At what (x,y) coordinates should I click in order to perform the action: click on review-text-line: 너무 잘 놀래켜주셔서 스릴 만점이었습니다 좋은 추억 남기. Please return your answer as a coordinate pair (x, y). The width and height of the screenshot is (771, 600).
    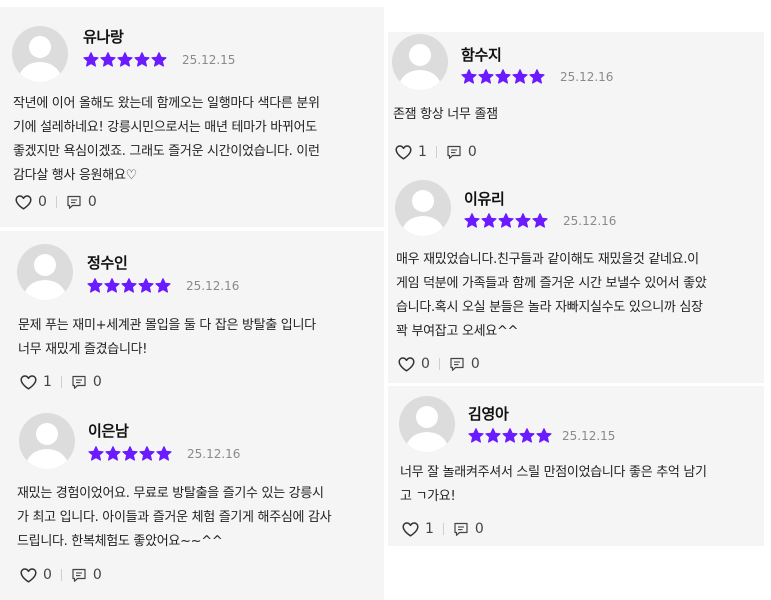
    Looking at the image, I should click on (553, 472).